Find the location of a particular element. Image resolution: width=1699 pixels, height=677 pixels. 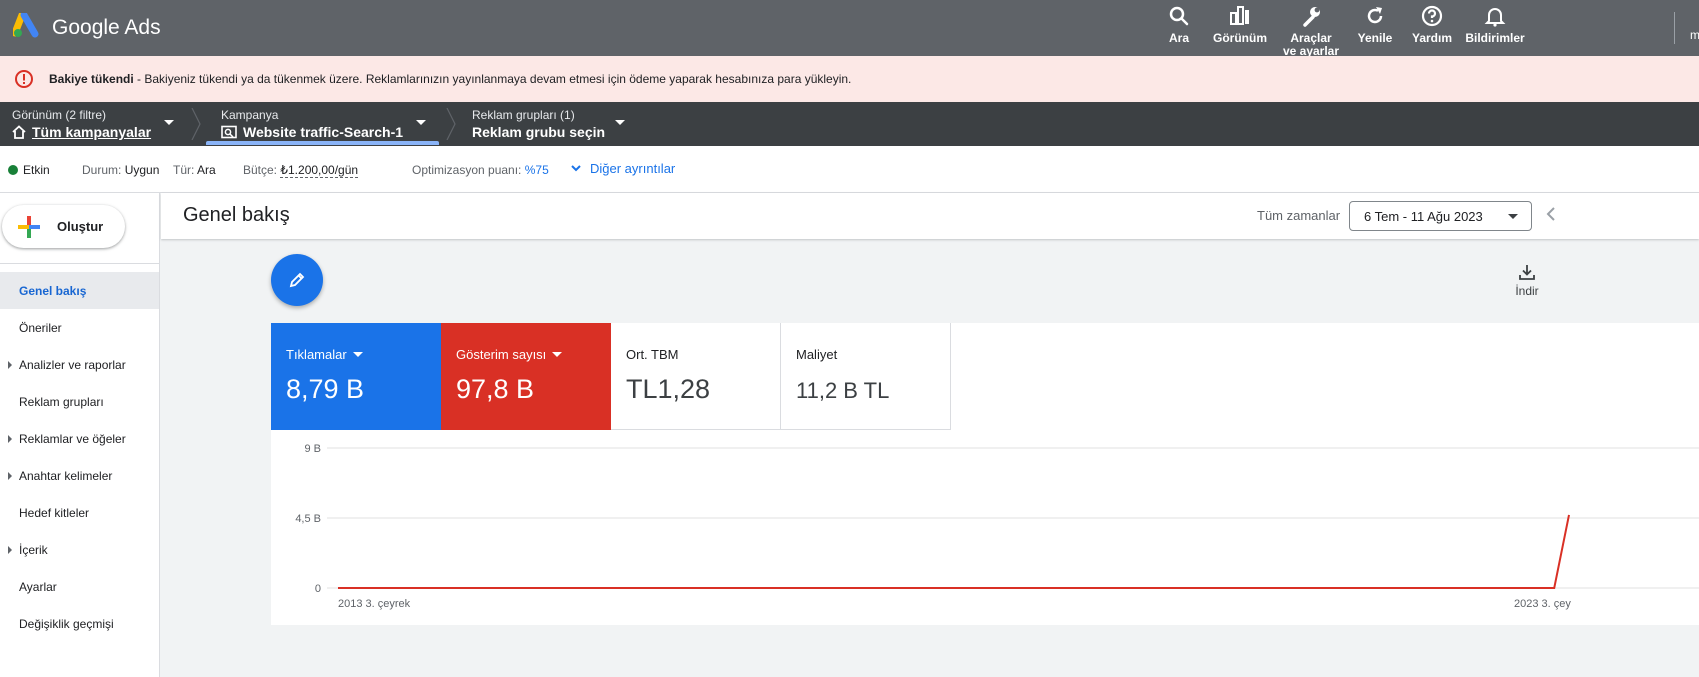

y-tick-label: 4,5 B is located at coordinates (308, 519).